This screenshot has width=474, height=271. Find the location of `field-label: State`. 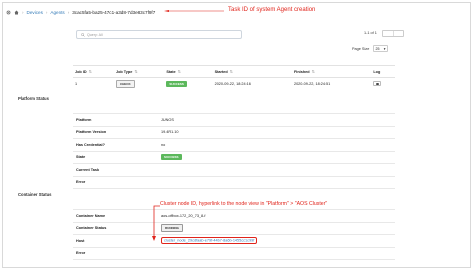

field-label: State is located at coordinates (81, 157).